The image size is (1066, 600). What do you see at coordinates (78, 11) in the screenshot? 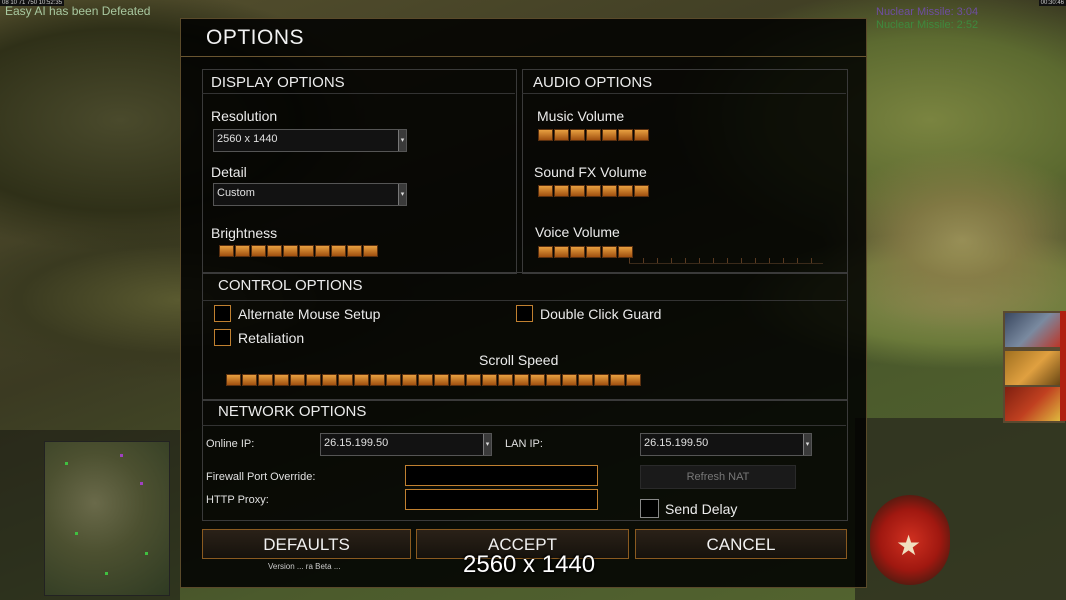
I see `defeat-message: Easy AI has been Defeated` at bounding box center [78, 11].